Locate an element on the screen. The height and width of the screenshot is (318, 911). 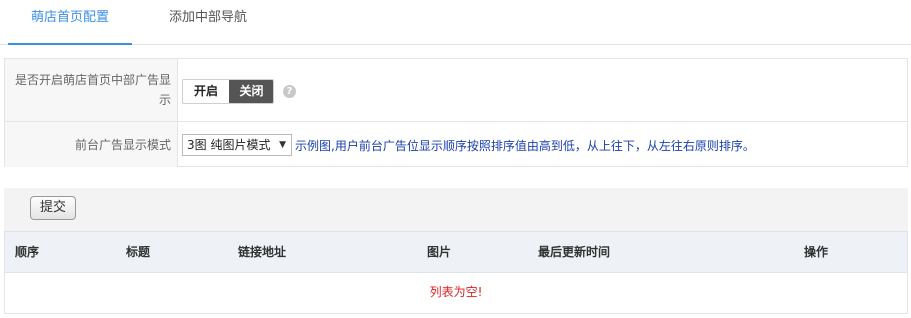
display-mode-label-cell: 前台广告显示模式 is located at coordinates (91, 144).